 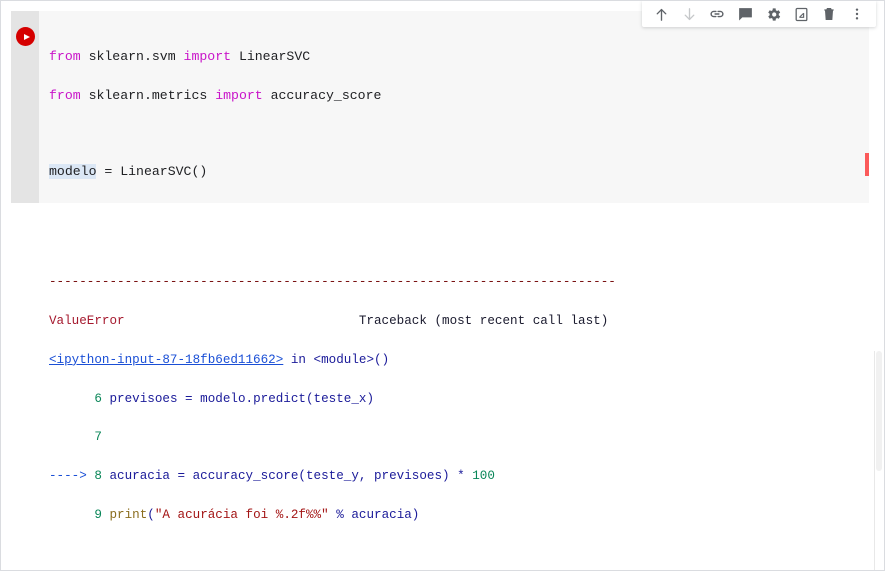 I want to click on run-cell-button, so click(x=25, y=36).